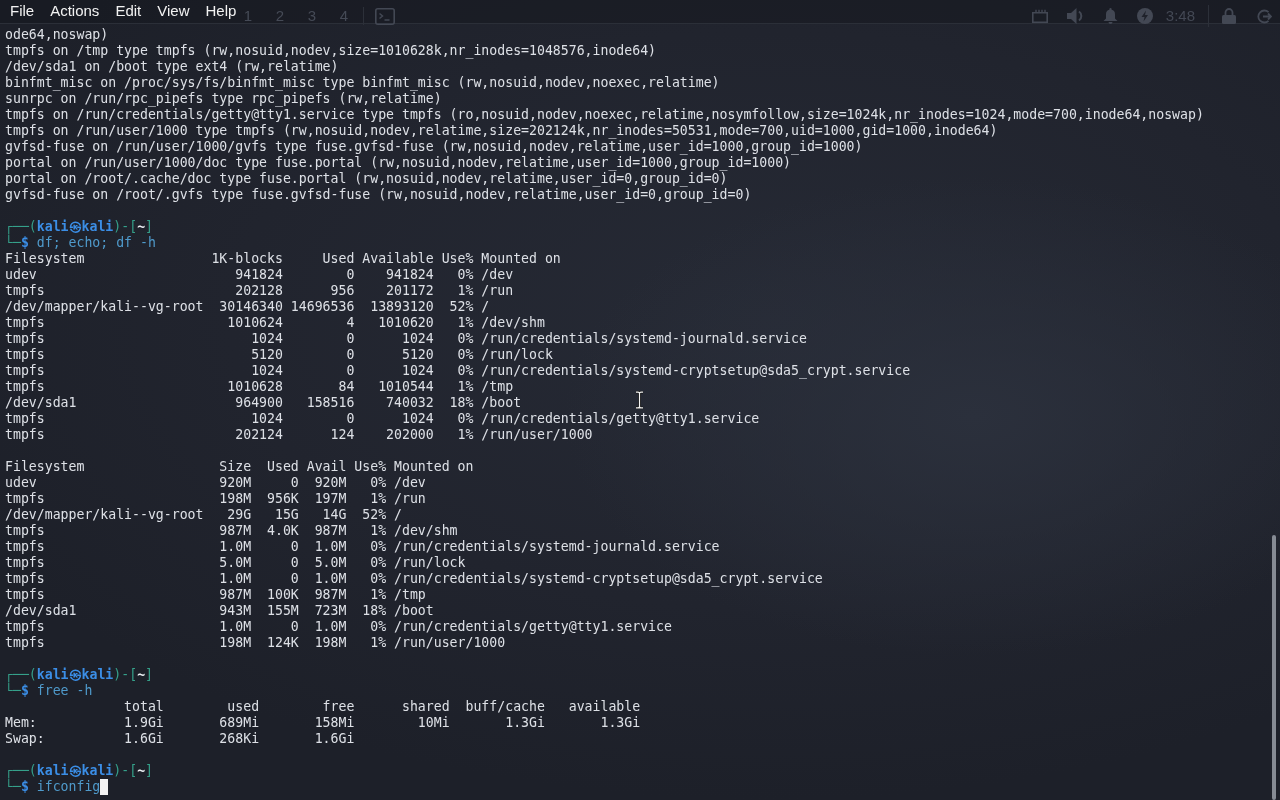 The height and width of the screenshot is (800, 1280). What do you see at coordinates (215, 498) in the screenshot?
I see `output-line: tmpfs 198M 956K 197M 1% /run` at bounding box center [215, 498].